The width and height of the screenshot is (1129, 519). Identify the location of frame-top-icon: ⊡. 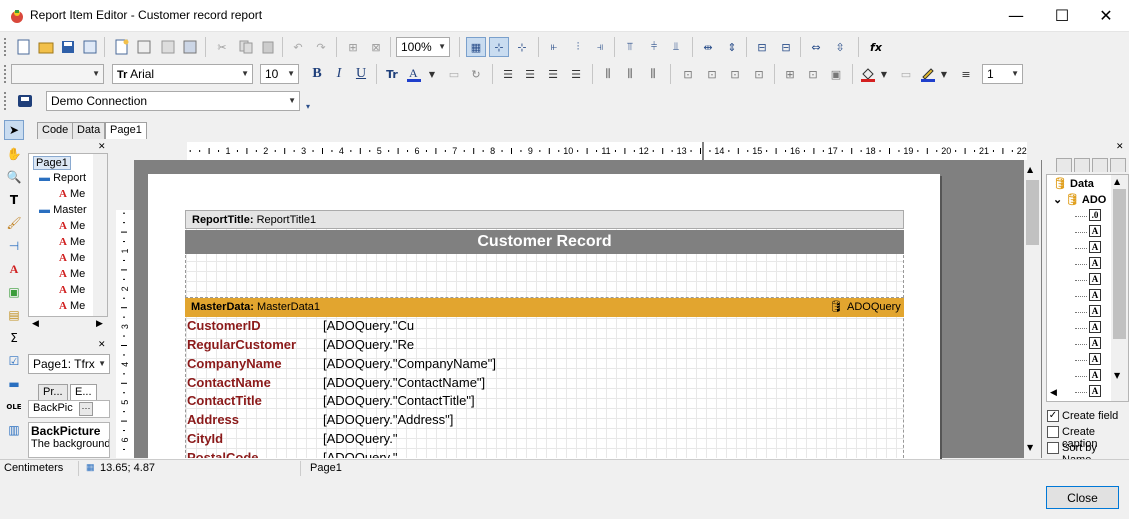
(688, 74).